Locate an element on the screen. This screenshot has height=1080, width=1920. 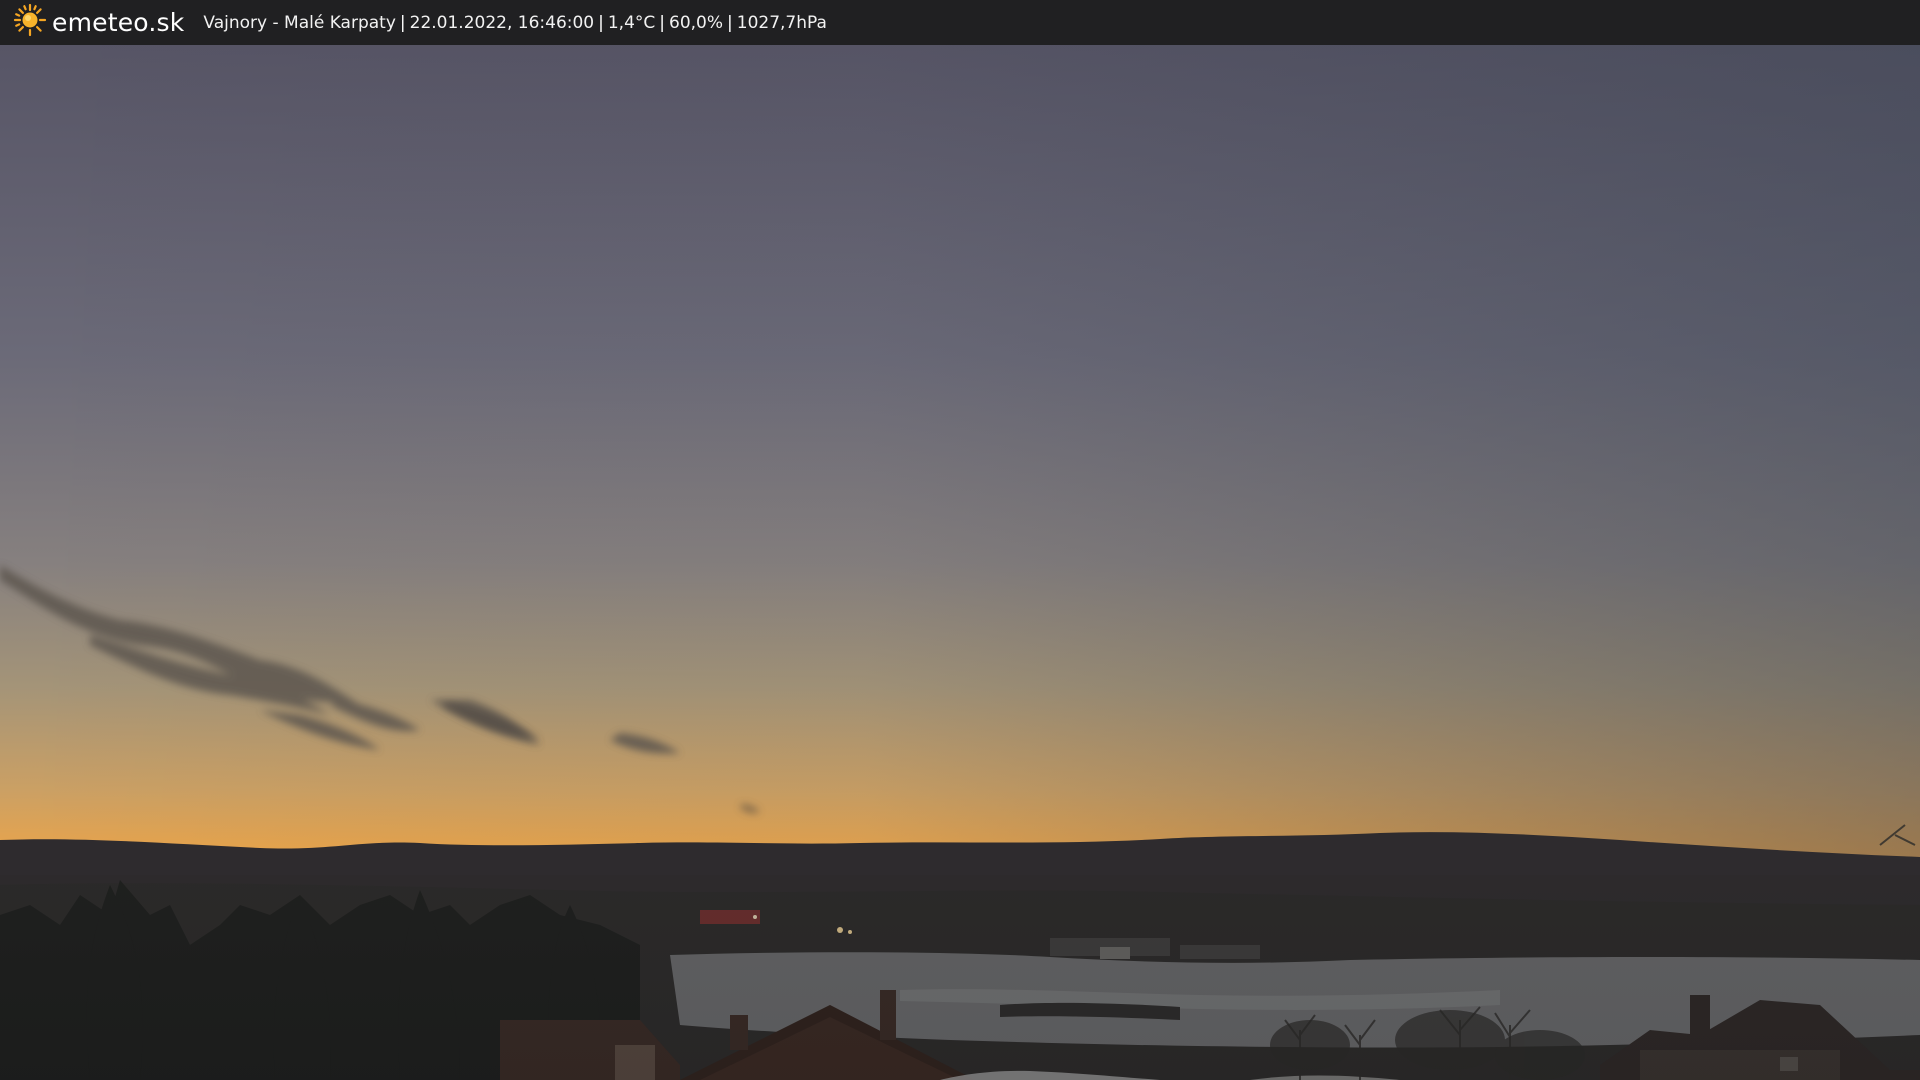
humidity-text: 60,0% is located at coordinates (696, 22).